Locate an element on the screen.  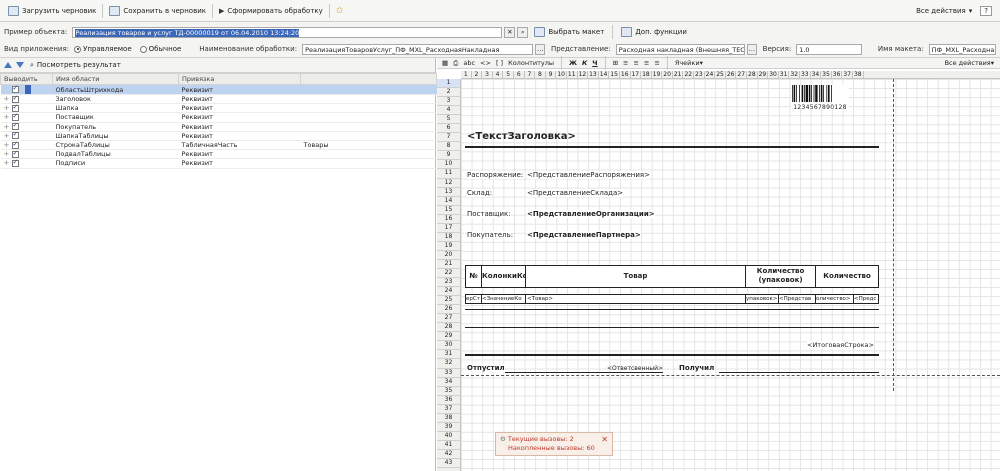
row-number: 25 is located at coordinates (448, 301).